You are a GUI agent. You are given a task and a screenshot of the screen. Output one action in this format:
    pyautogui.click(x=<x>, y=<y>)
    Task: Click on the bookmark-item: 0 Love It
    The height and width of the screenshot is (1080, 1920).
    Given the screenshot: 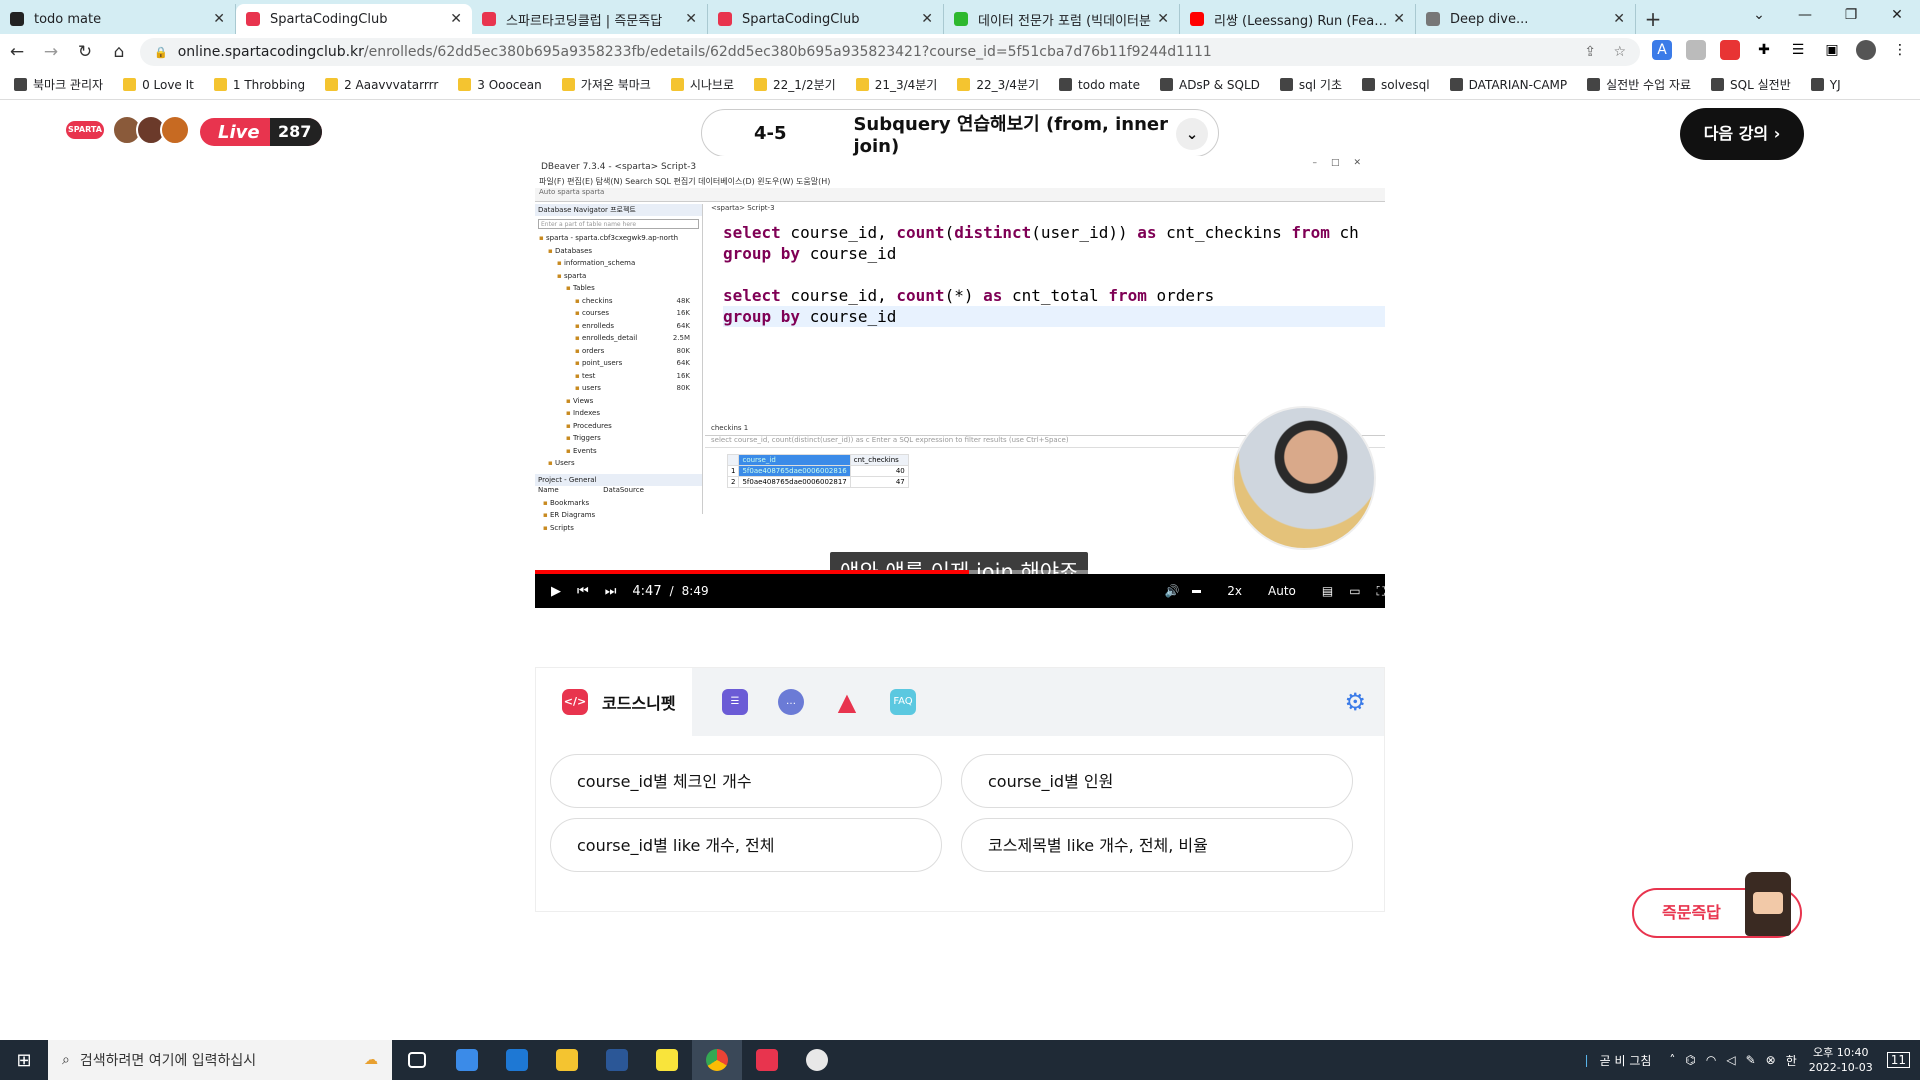 What is the action you would take?
    pyautogui.click(x=158, y=85)
    